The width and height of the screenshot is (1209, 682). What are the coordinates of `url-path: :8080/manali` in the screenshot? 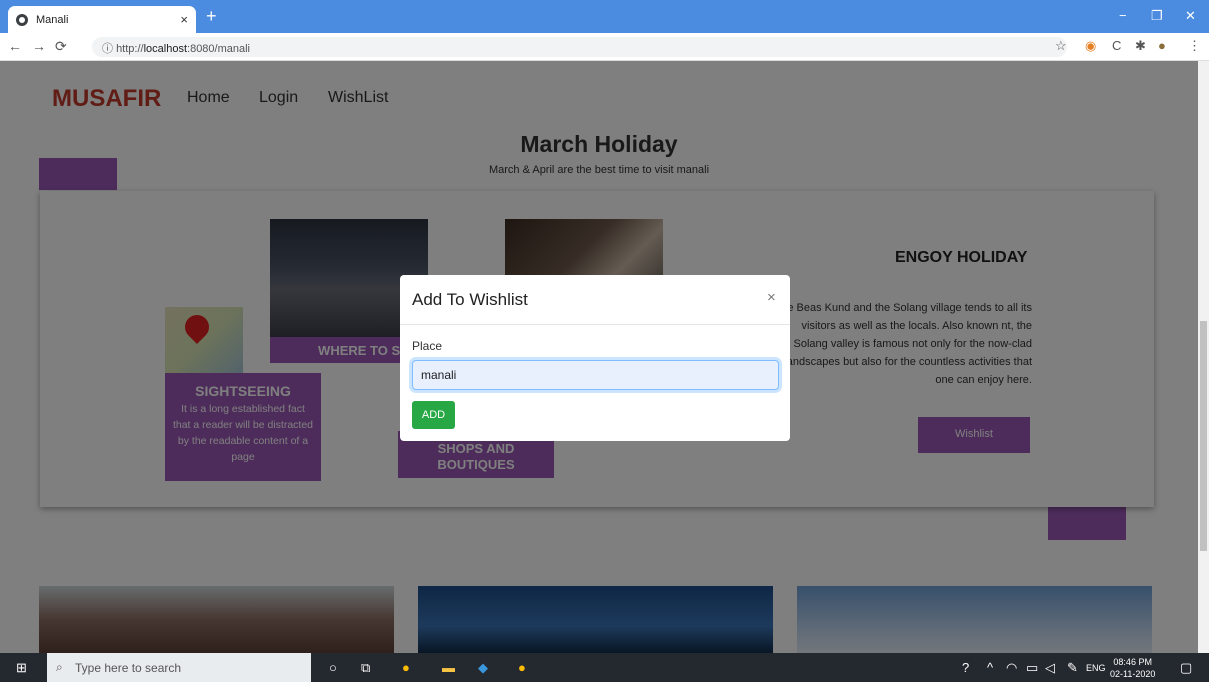 It's located at (219, 49).